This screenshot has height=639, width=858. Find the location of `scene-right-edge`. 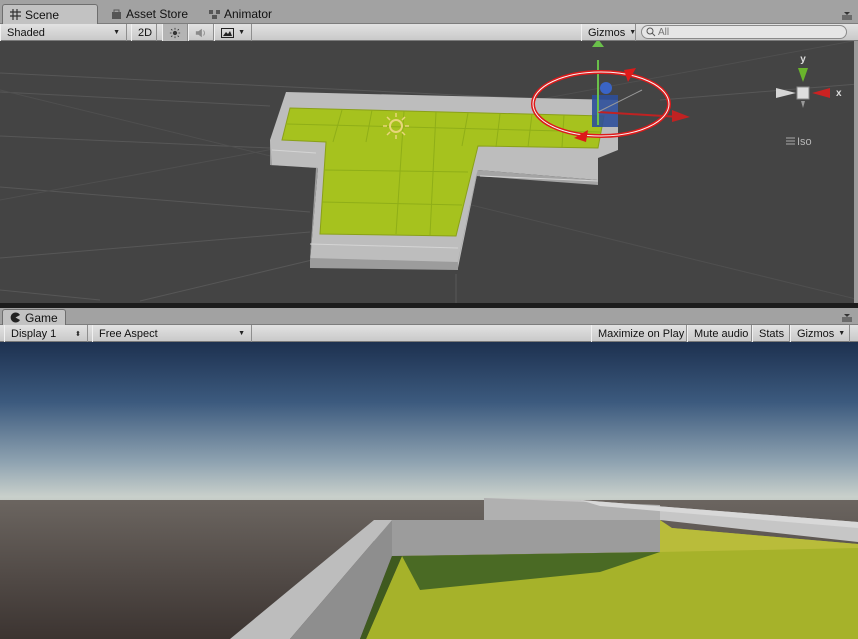

scene-right-edge is located at coordinates (856, 172).